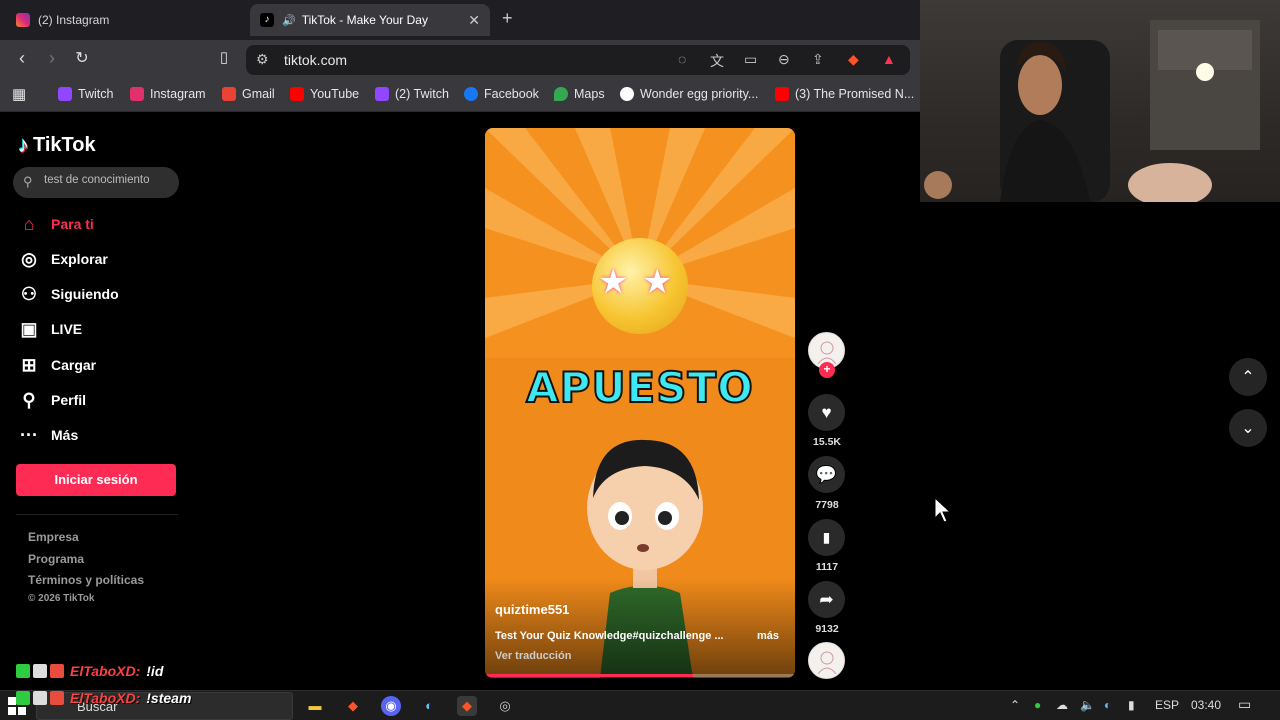  I want to click on notifications-icon: ▭, so click(1244, 704).